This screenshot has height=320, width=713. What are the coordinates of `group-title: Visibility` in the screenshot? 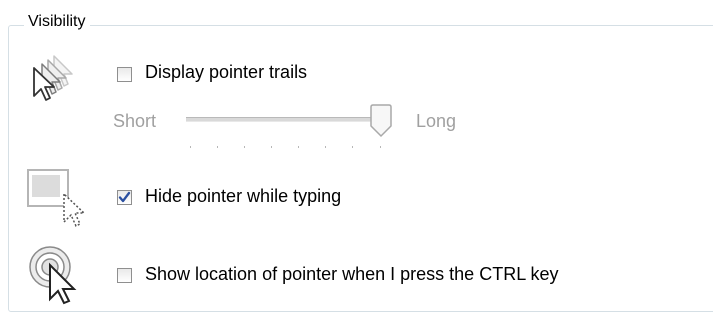 It's located at (57, 22).